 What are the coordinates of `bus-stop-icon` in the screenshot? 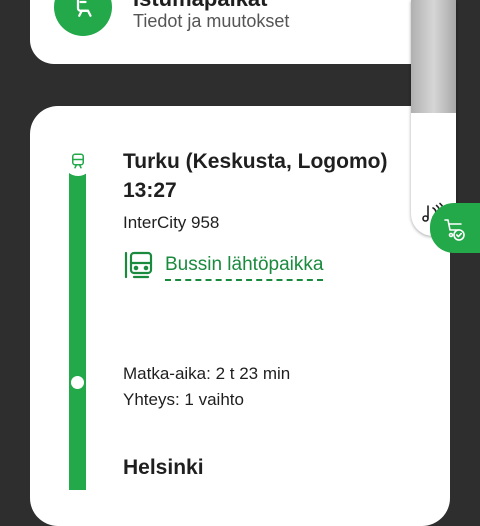 It's located at (139, 267).